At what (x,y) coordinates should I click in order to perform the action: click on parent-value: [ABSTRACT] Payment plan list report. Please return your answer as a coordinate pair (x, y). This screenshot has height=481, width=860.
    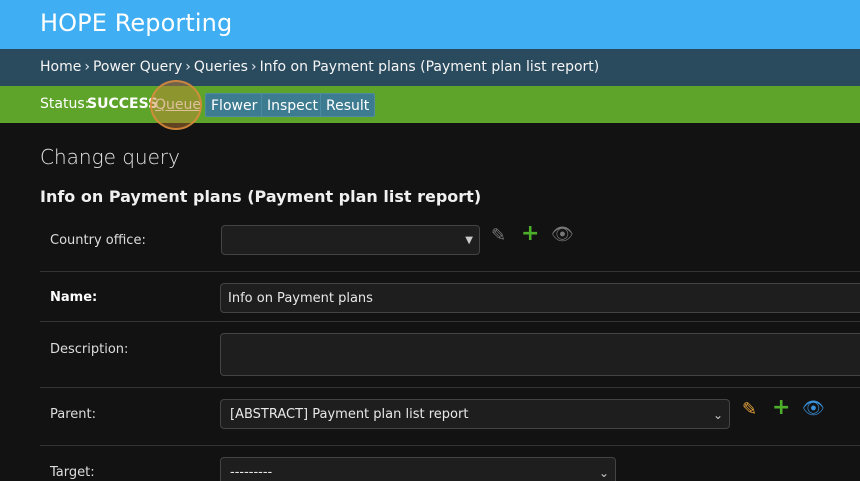
    Looking at the image, I should click on (349, 414).